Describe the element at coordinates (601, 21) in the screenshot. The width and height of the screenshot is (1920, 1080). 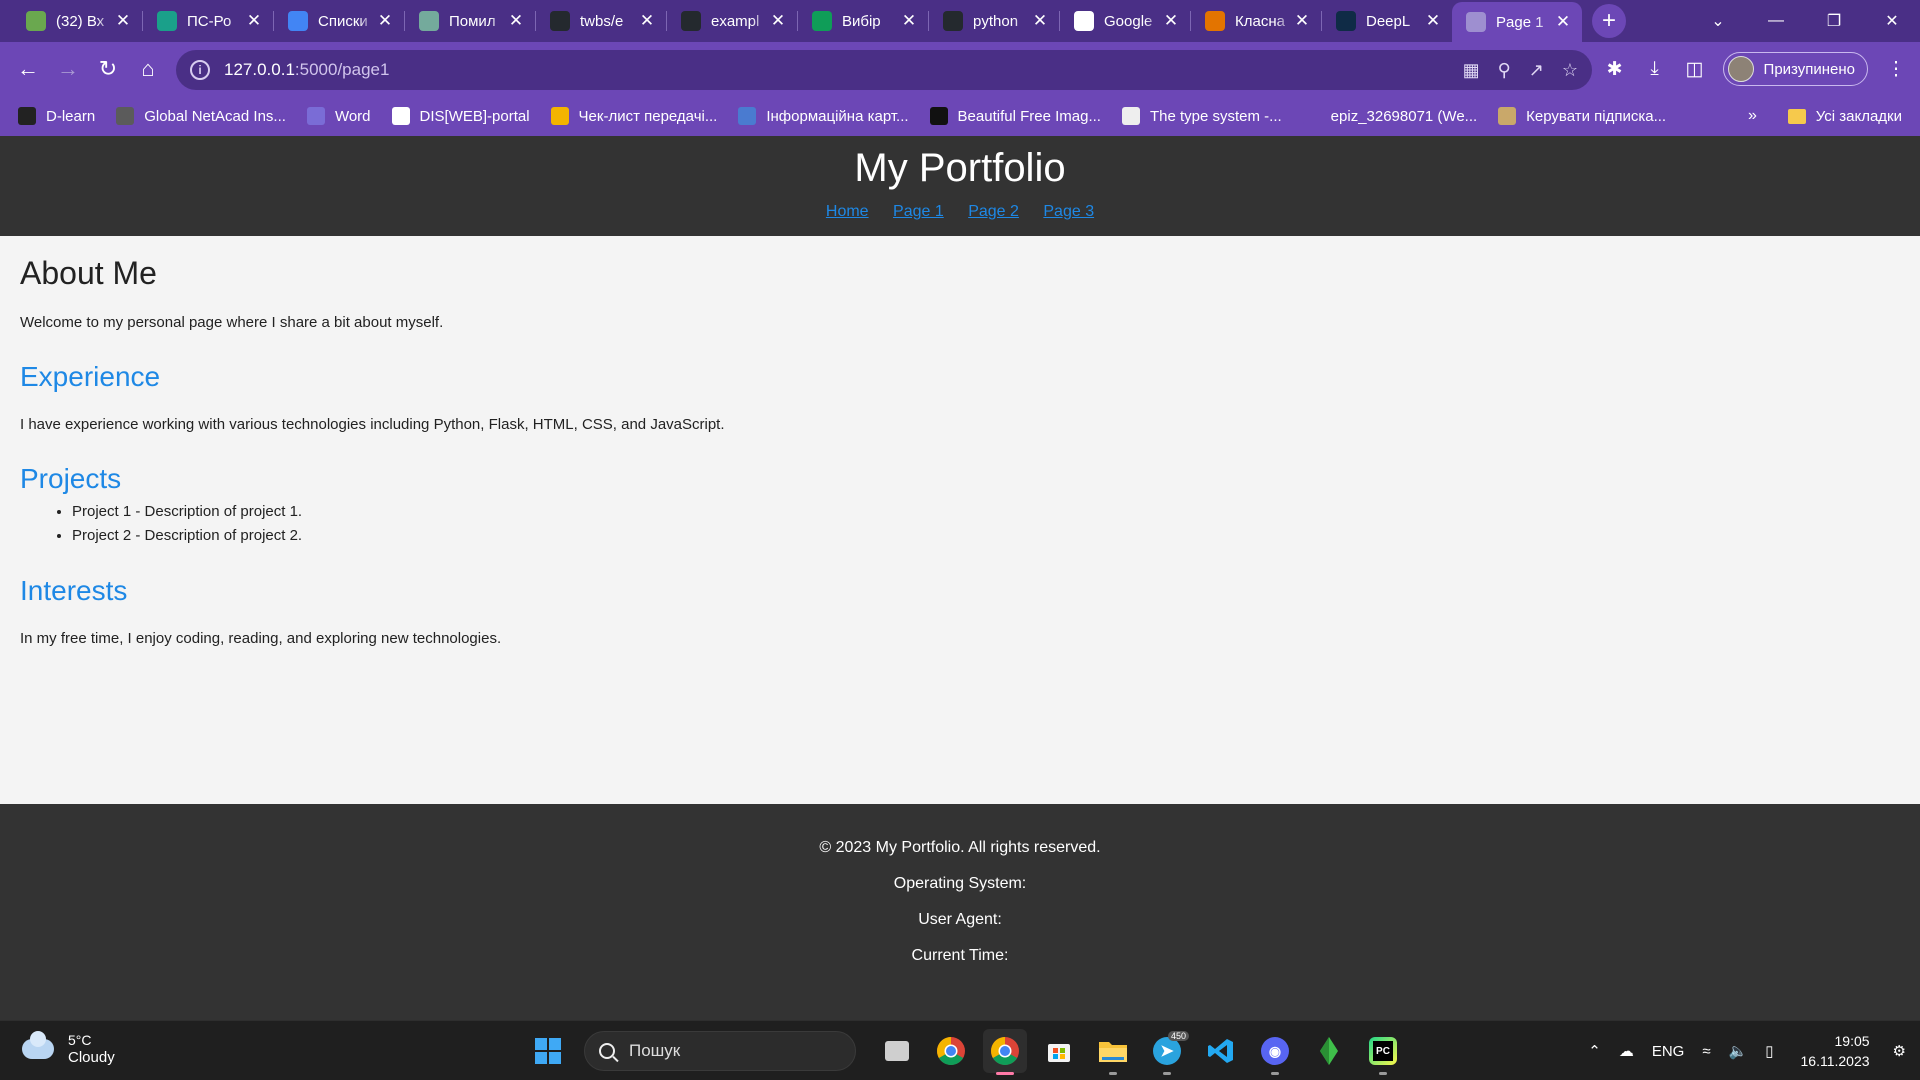
I see `tab-5: twbs/e ✕` at that location.